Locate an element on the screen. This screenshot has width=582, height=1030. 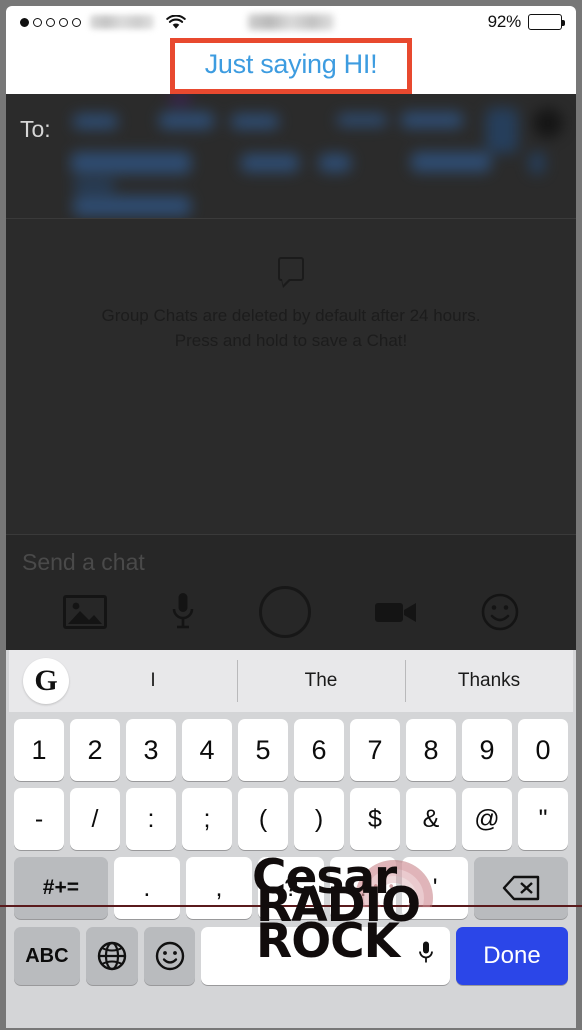
status-bar-right: 92% is located at coordinates (526, 22).